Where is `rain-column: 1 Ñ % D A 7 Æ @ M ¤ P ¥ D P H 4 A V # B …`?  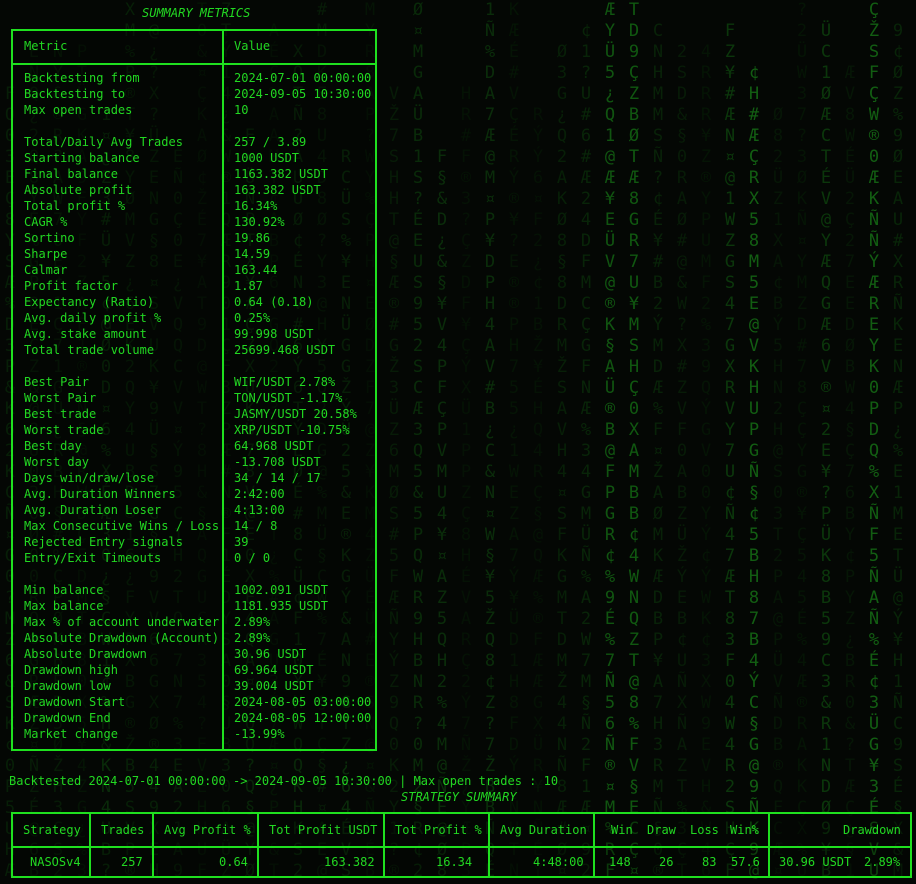 rain-column: 1 Ñ % D A 7 Æ @ M ¤ P ¥ D P H 4 A V # B … is located at coordinates (490, 440).